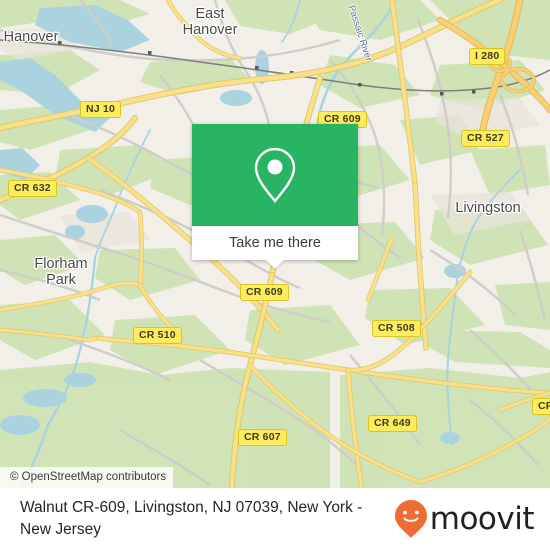 This screenshot has width=550, height=550. What do you see at coordinates (482, 519) in the screenshot?
I see `moovit-wordmark: moovit` at bounding box center [482, 519].